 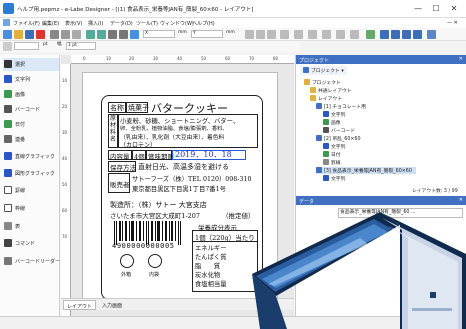 What do you see at coordinates (406, 34) in the screenshot?
I see `zoom-fit-icon` at bounding box center [406, 34].